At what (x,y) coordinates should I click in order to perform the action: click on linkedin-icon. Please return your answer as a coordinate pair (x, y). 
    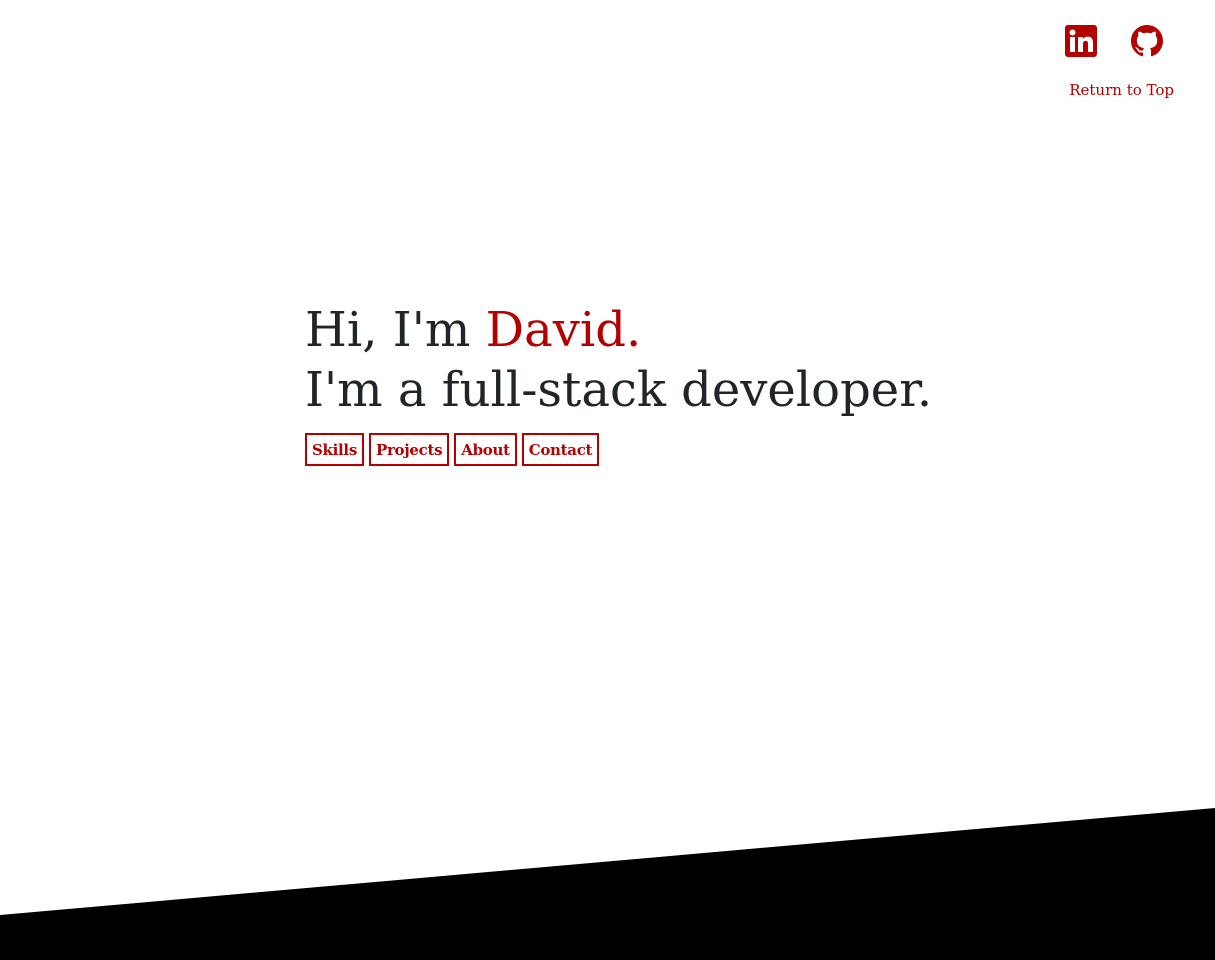
    Looking at the image, I should click on (1081, 41).